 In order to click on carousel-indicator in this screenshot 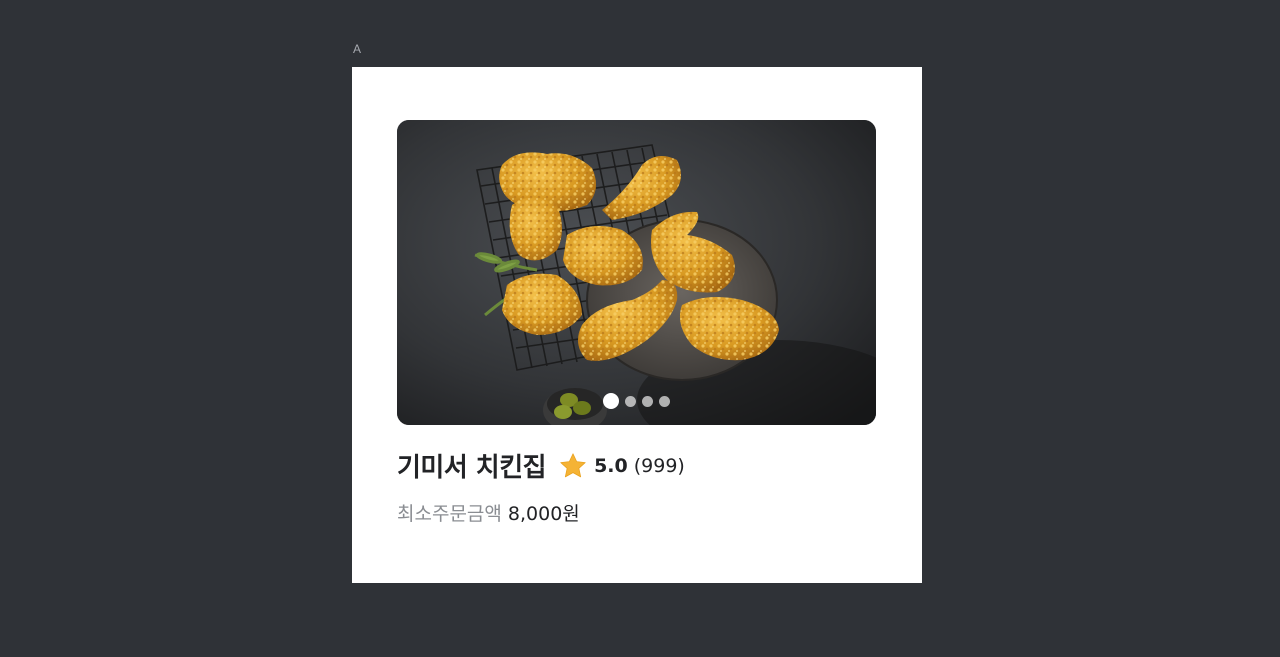, I will do `click(636, 401)`.